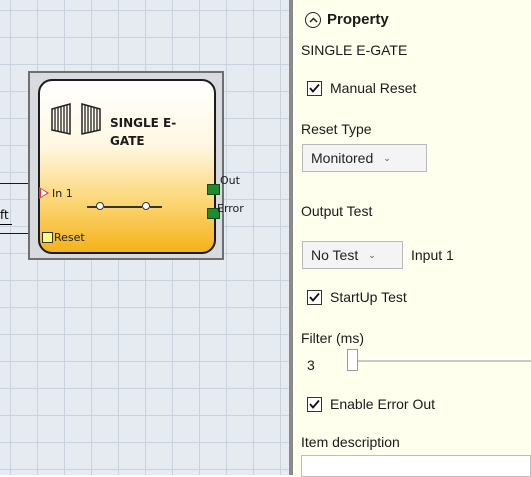  I want to click on switch-contact-right, so click(146, 206).